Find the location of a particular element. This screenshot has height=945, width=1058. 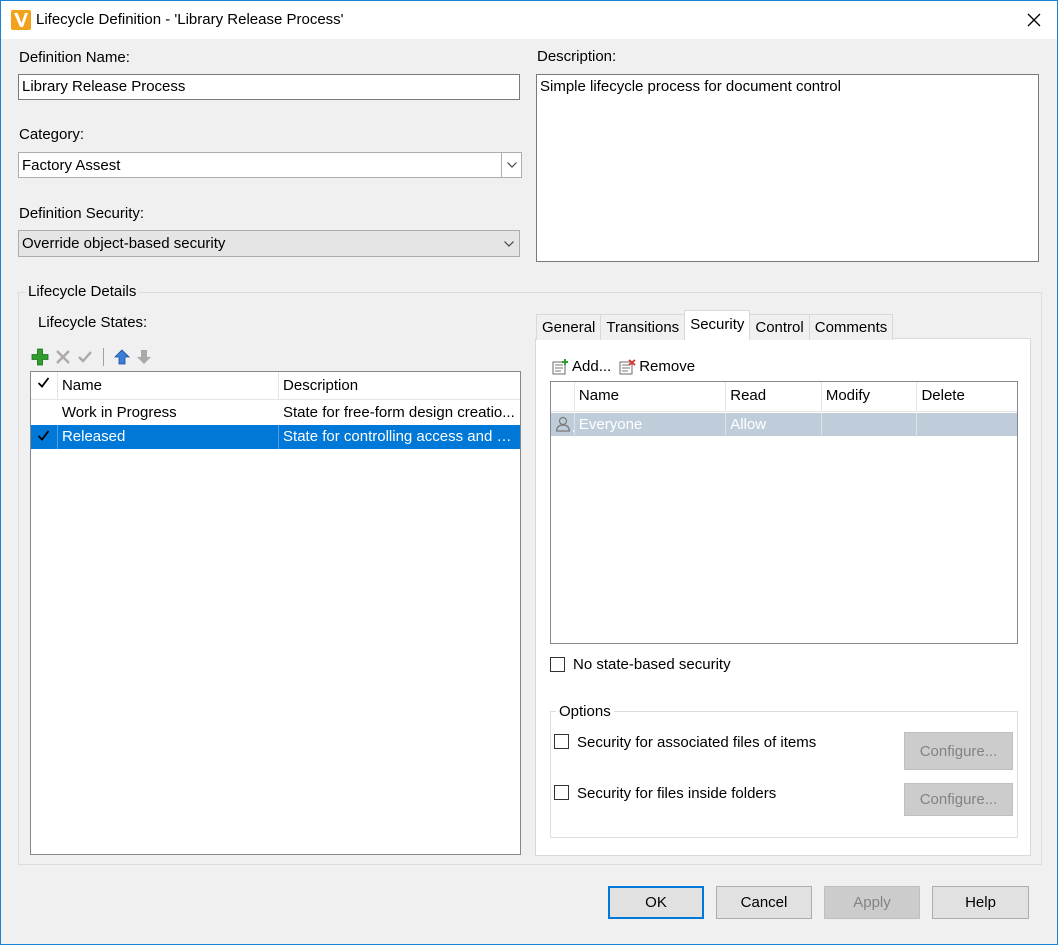

delete-state-button is located at coordinates (63, 357).